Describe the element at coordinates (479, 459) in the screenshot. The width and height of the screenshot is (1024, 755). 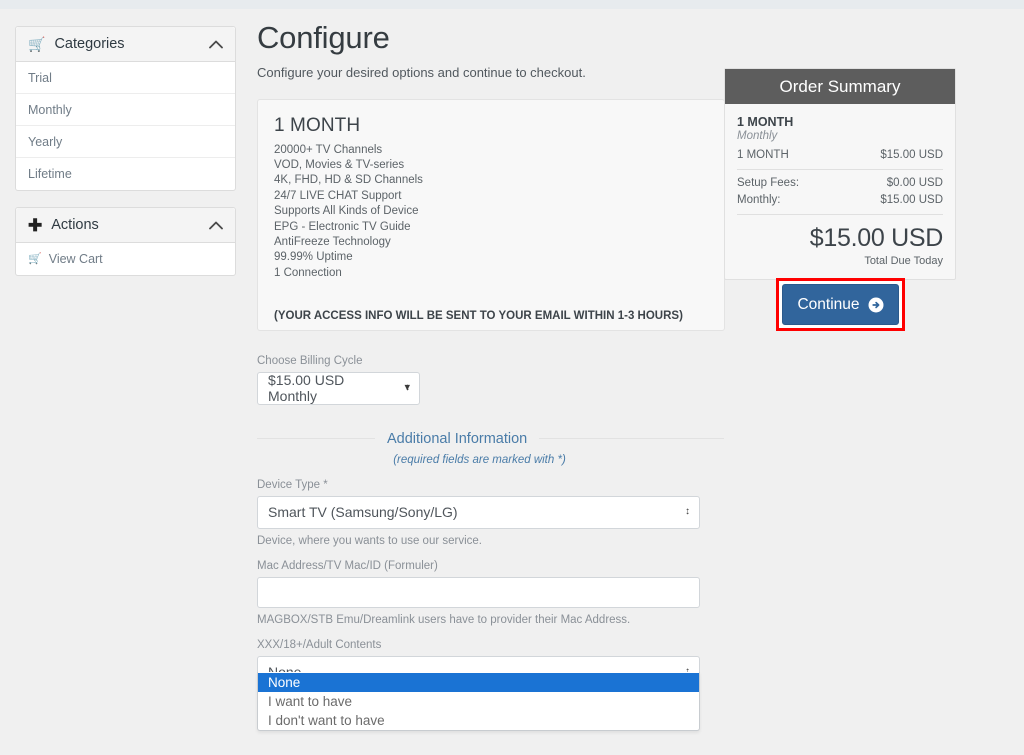
I see `required-fields-note: (required fields are marked with *)` at that location.